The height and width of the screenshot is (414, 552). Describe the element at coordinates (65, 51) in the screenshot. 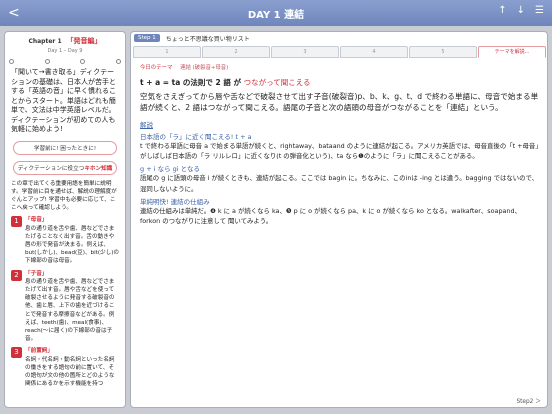

I see `chapter-days: Day 1 – Day 9` at that location.